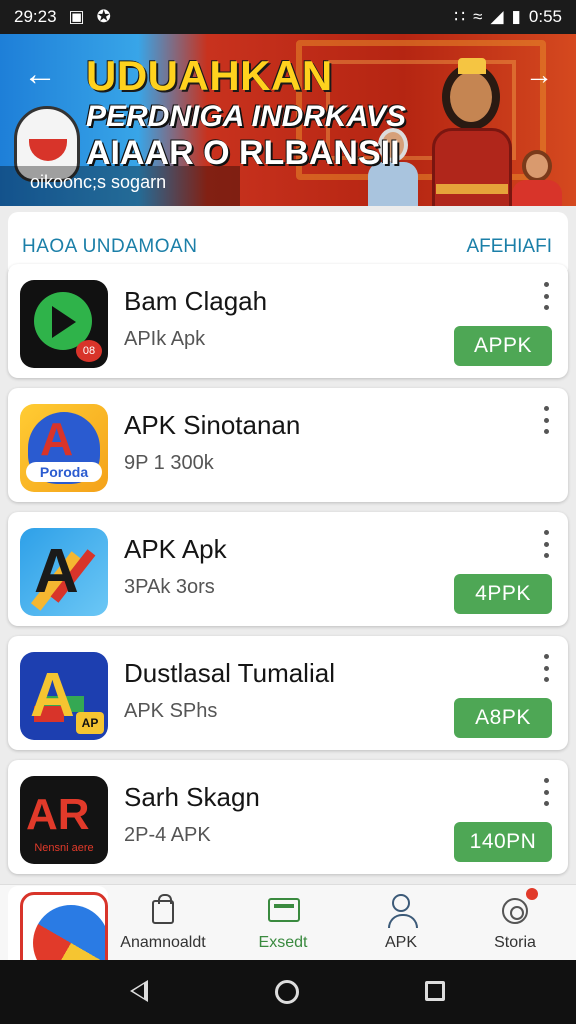  What do you see at coordinates (229, 673) in the screenshot?
I see `app-name: Dustlasal Tumalial` at bounding box center [229, 673].